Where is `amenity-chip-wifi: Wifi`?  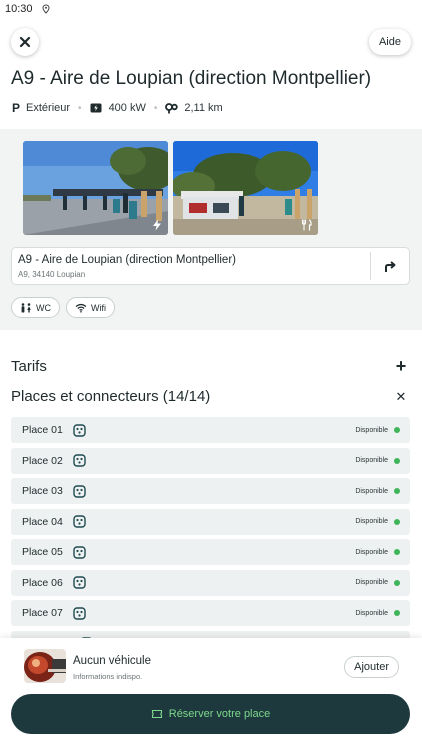 amenity-chip-wifi: Wifi is located at coordinates (90, 307).